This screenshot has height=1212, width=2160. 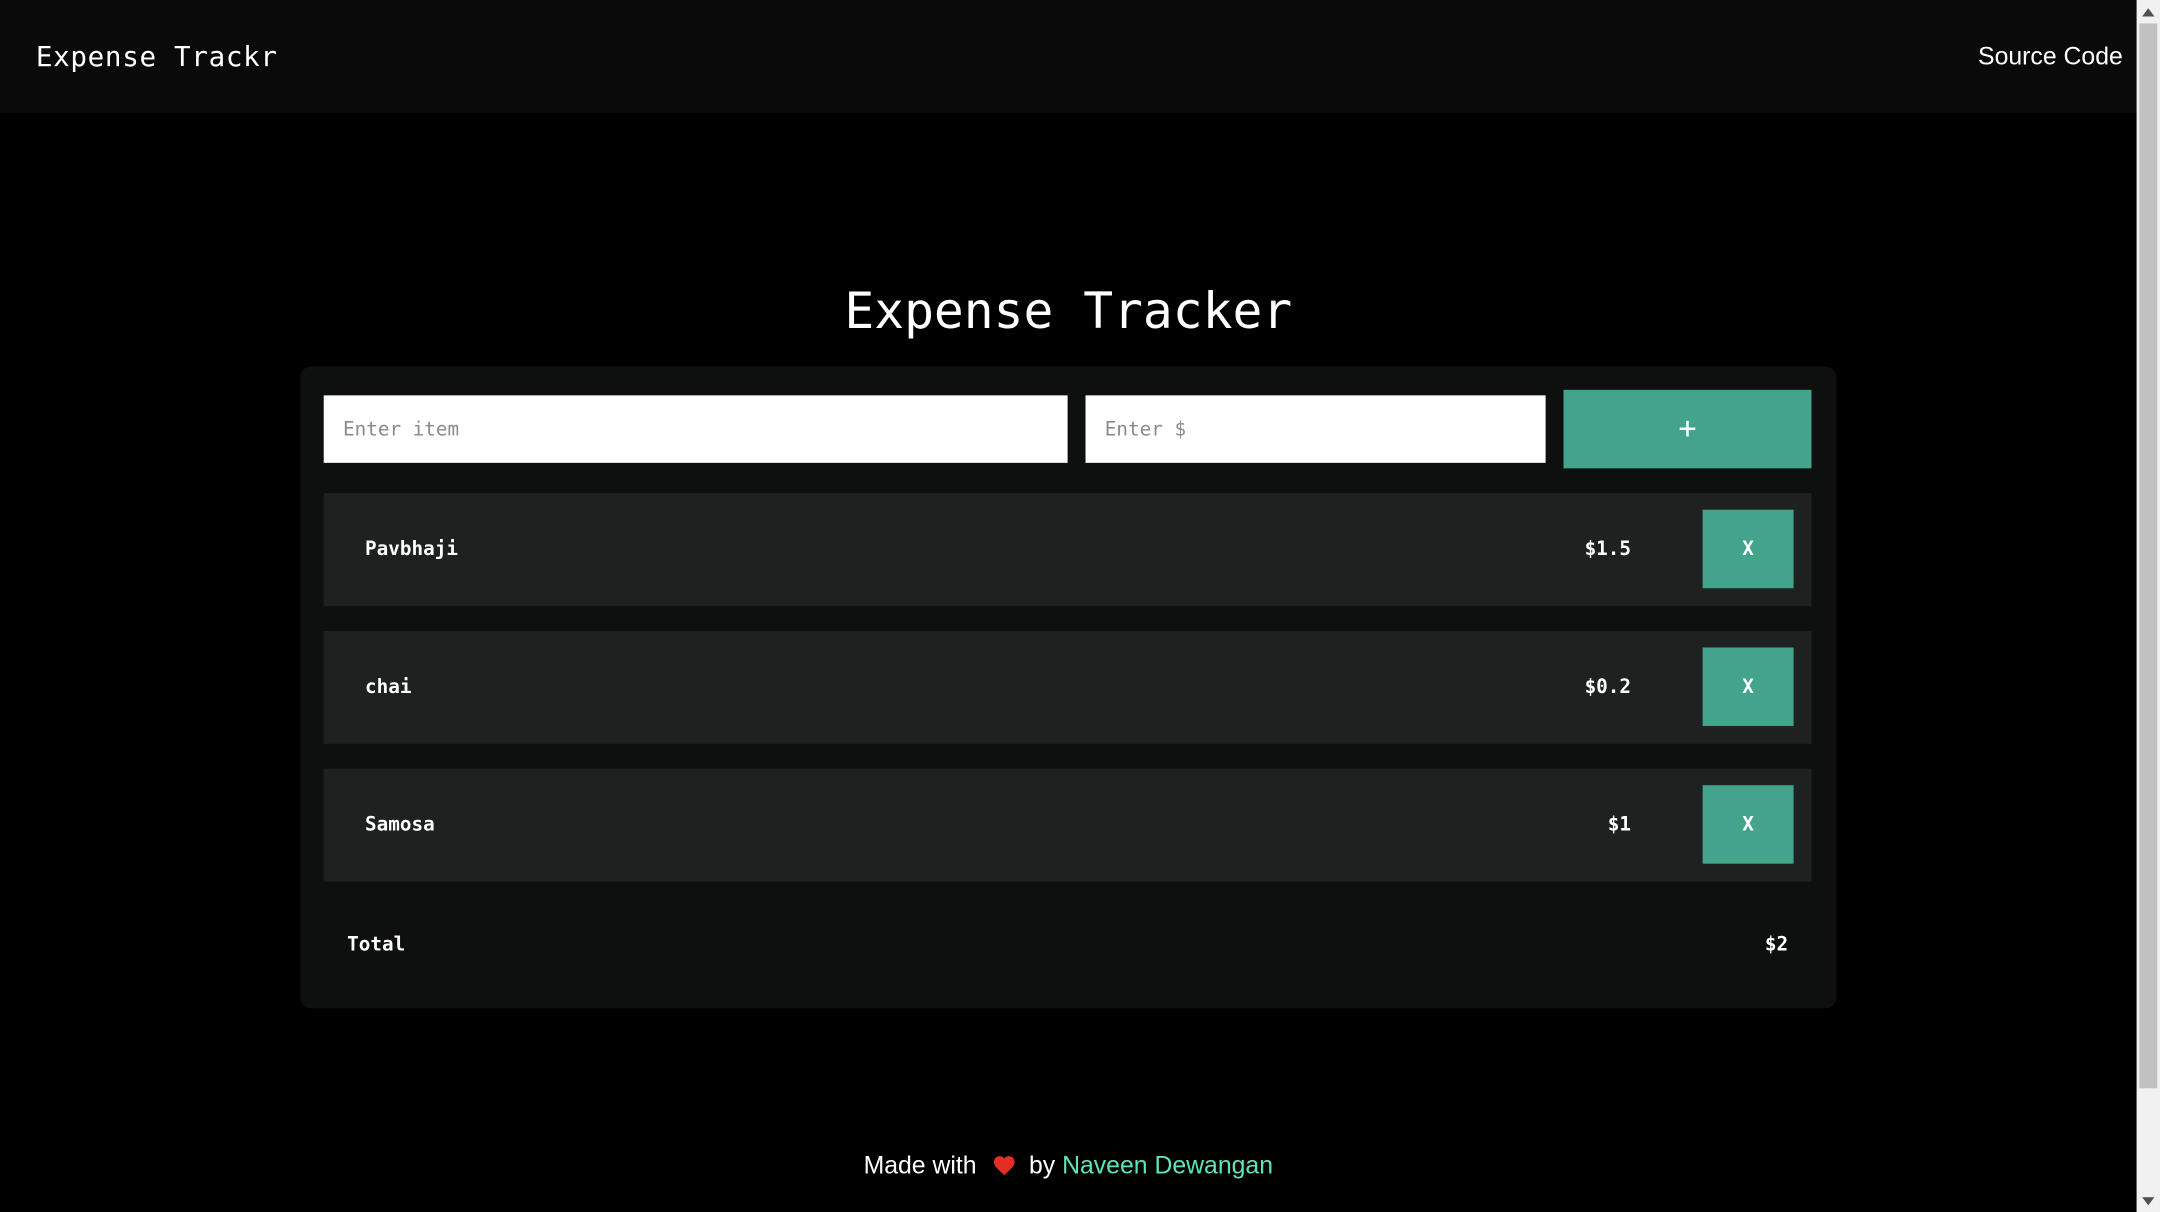 What do you see at coordinates (695, 429) in the screenshot?
I see `item-input` at bounding box center [695, 429].